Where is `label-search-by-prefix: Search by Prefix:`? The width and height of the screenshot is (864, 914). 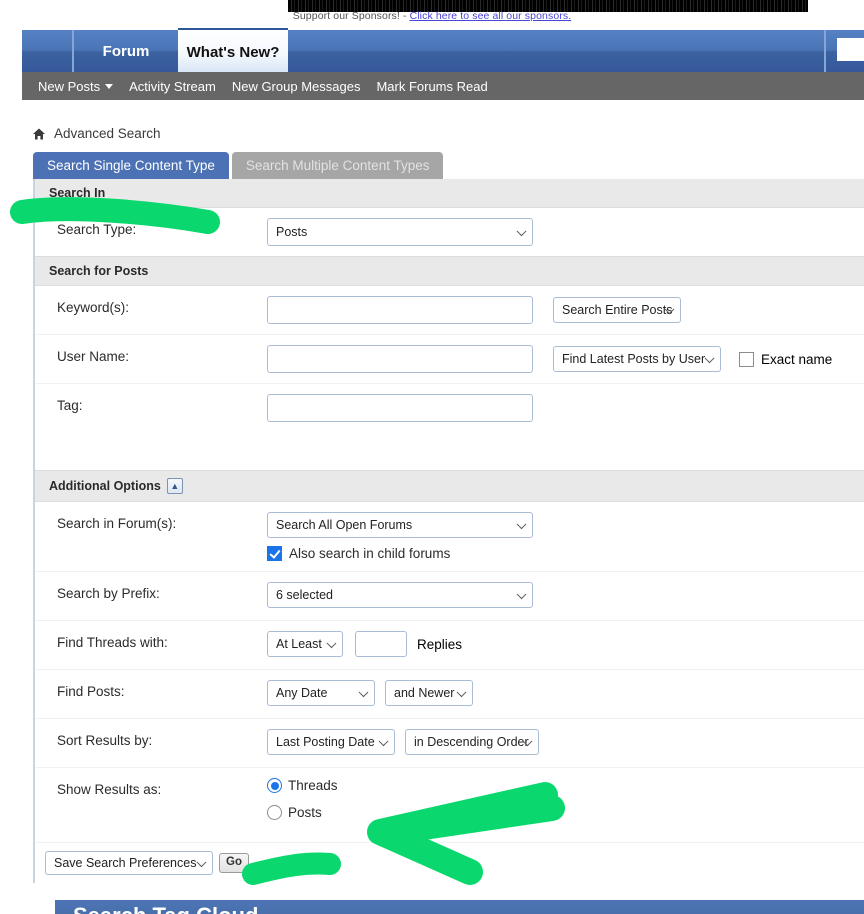
label-search-by-prefix: Search by Prefix: is located at coordinates (108, 593).